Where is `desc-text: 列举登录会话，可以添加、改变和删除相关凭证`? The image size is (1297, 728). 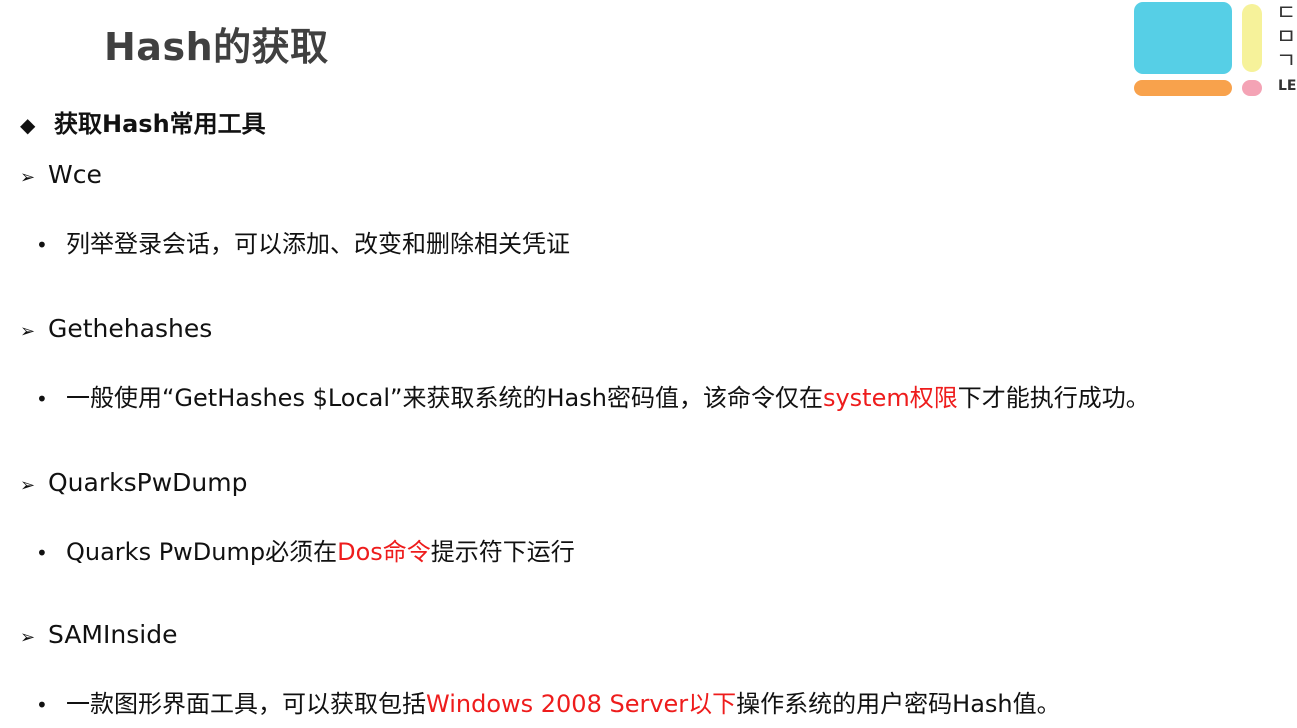 desc-text: 列举登录会话，可以添加、改变和删除相关凭证 is located at coordinates (318, 244).